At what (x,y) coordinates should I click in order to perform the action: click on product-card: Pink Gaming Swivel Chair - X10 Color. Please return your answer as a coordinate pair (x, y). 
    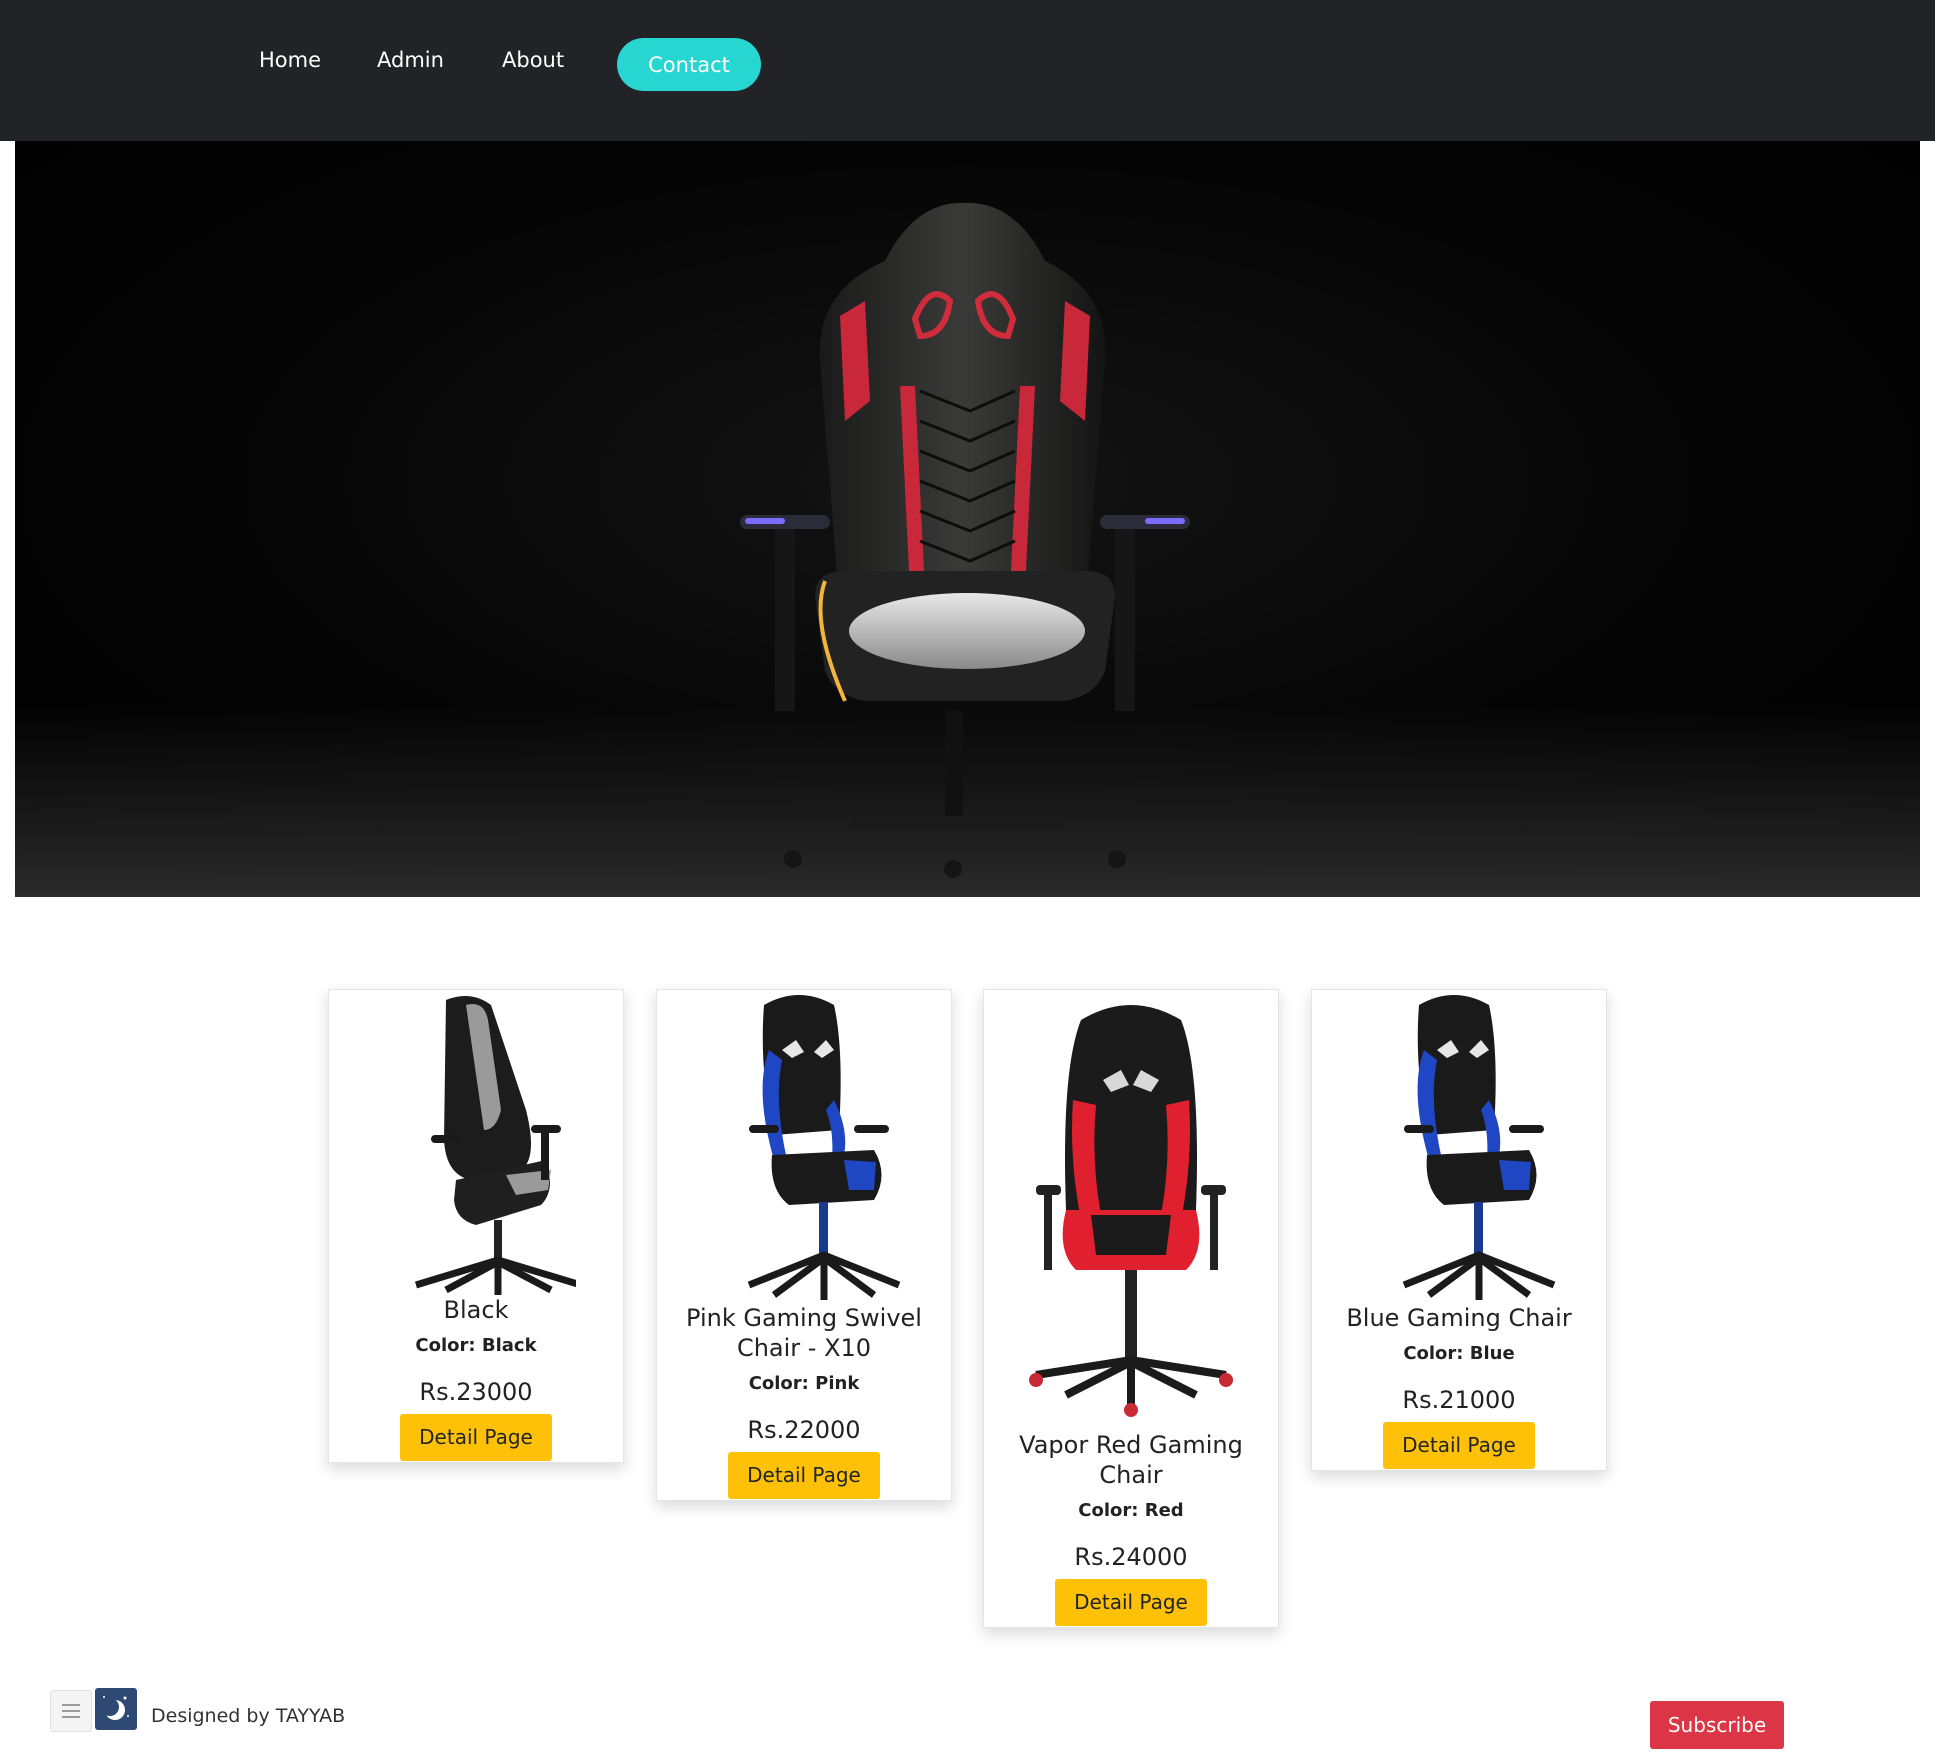
    Looking at the image, I should click on (804, 1245).